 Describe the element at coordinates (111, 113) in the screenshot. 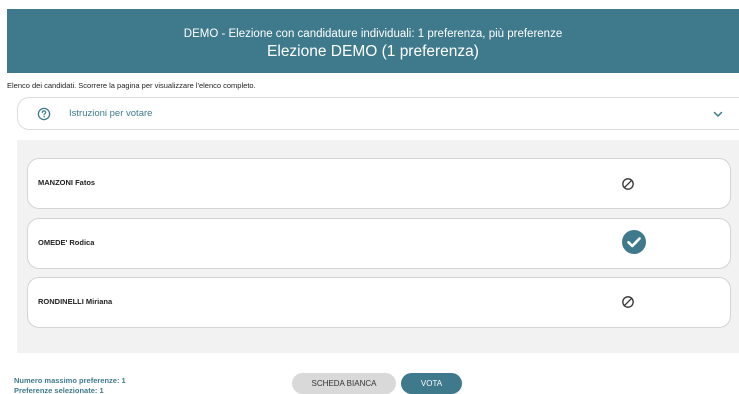

I see `instructions-label: Istruzioni per votare` at that location.